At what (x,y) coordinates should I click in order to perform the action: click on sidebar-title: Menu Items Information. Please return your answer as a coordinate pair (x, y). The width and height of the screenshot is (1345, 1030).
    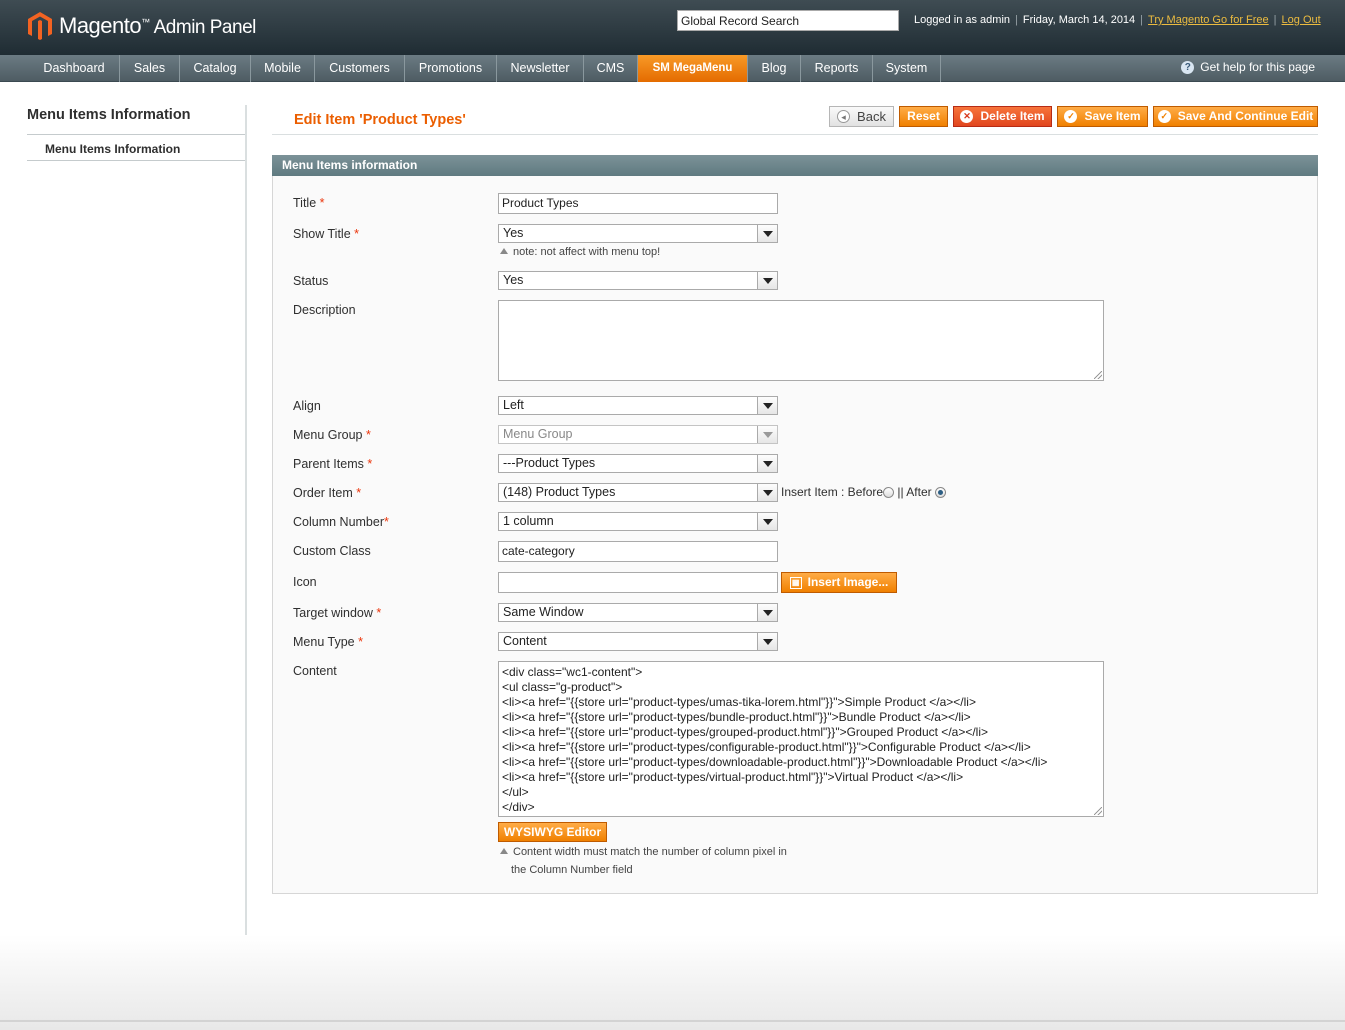
    Looking at the image, I should click on (109, 115).